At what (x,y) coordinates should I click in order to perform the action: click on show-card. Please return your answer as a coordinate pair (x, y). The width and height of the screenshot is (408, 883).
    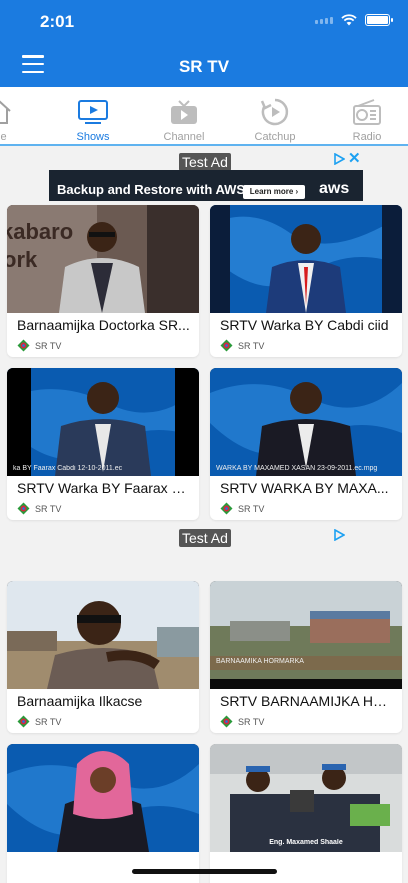
    Looking at the image, I should click on (103, 813).